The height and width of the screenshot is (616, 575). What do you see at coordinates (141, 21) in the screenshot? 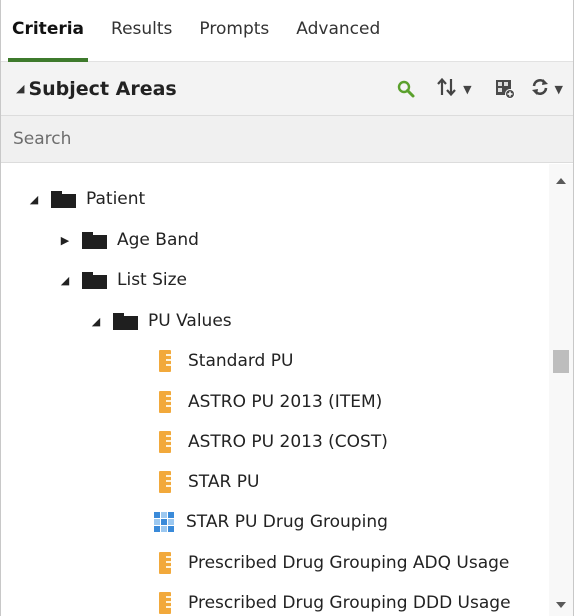
I see `tab-results: Results` at bounding box center [141, 21].